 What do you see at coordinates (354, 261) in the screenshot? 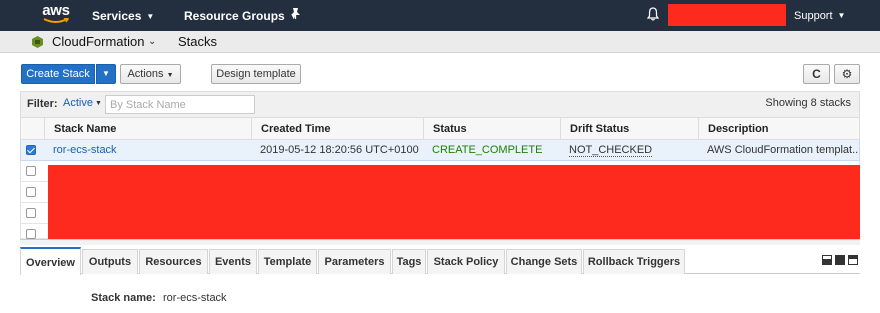
I see `tab-parameters: Parameters` at bounding box center [354, 261].